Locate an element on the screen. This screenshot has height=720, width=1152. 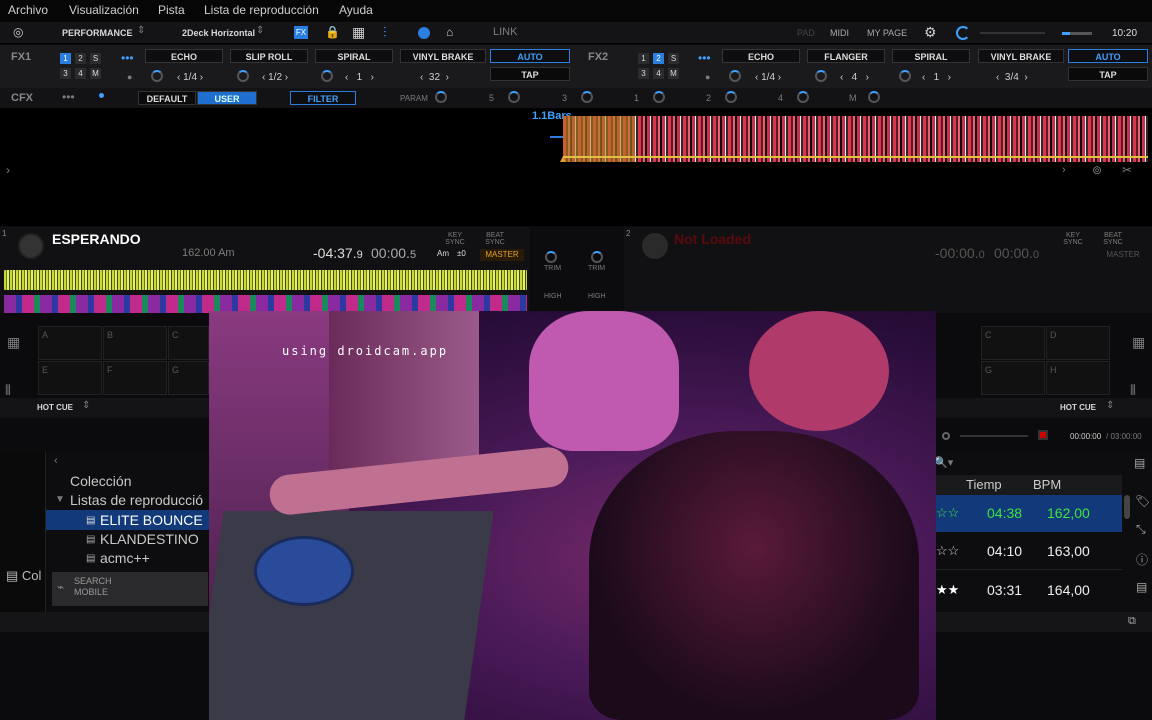
deck2-beat-sync: BEAT SYNC is located at coordinates (1113, 239).